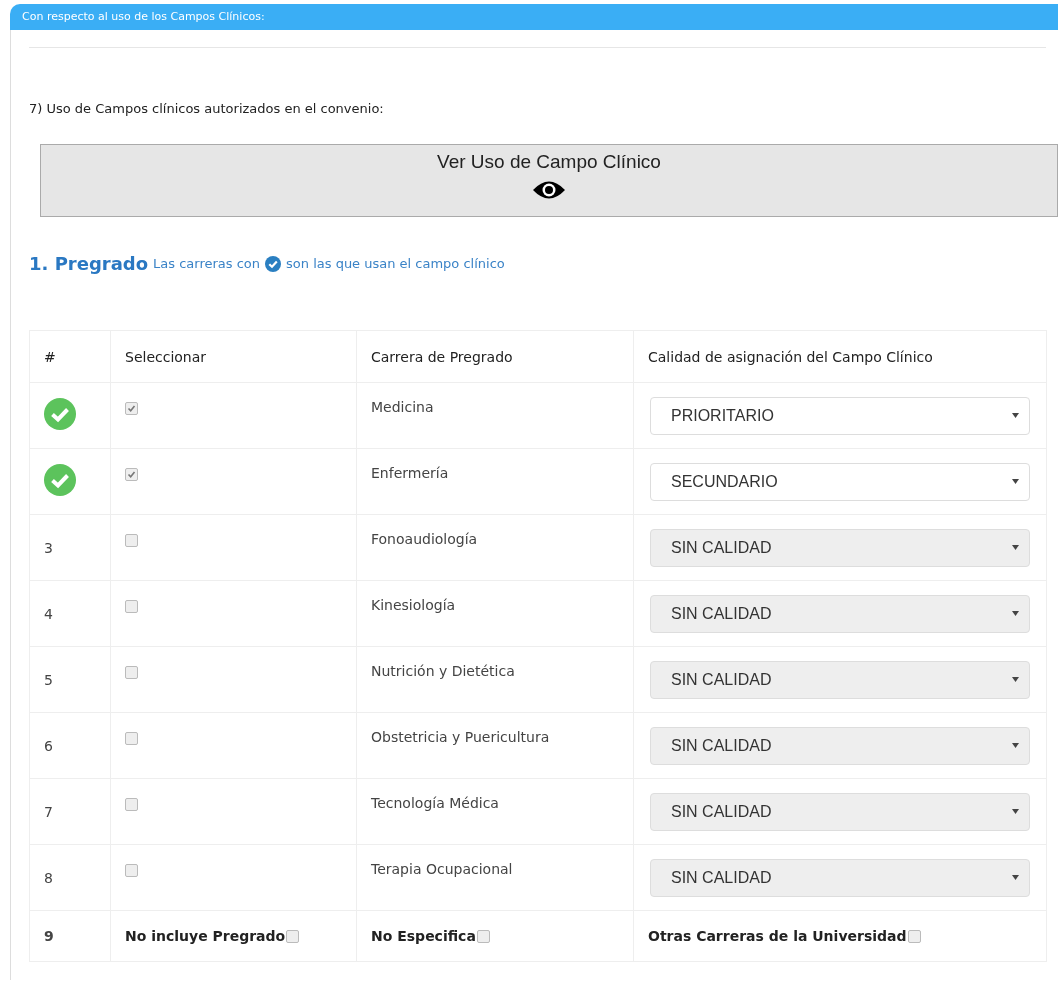 This screenshot has width=1058, height=982. Describe the element at coordinates (395, 263) in the screenshot. I see `note-text: son las que usan el campo clínico` at that location.